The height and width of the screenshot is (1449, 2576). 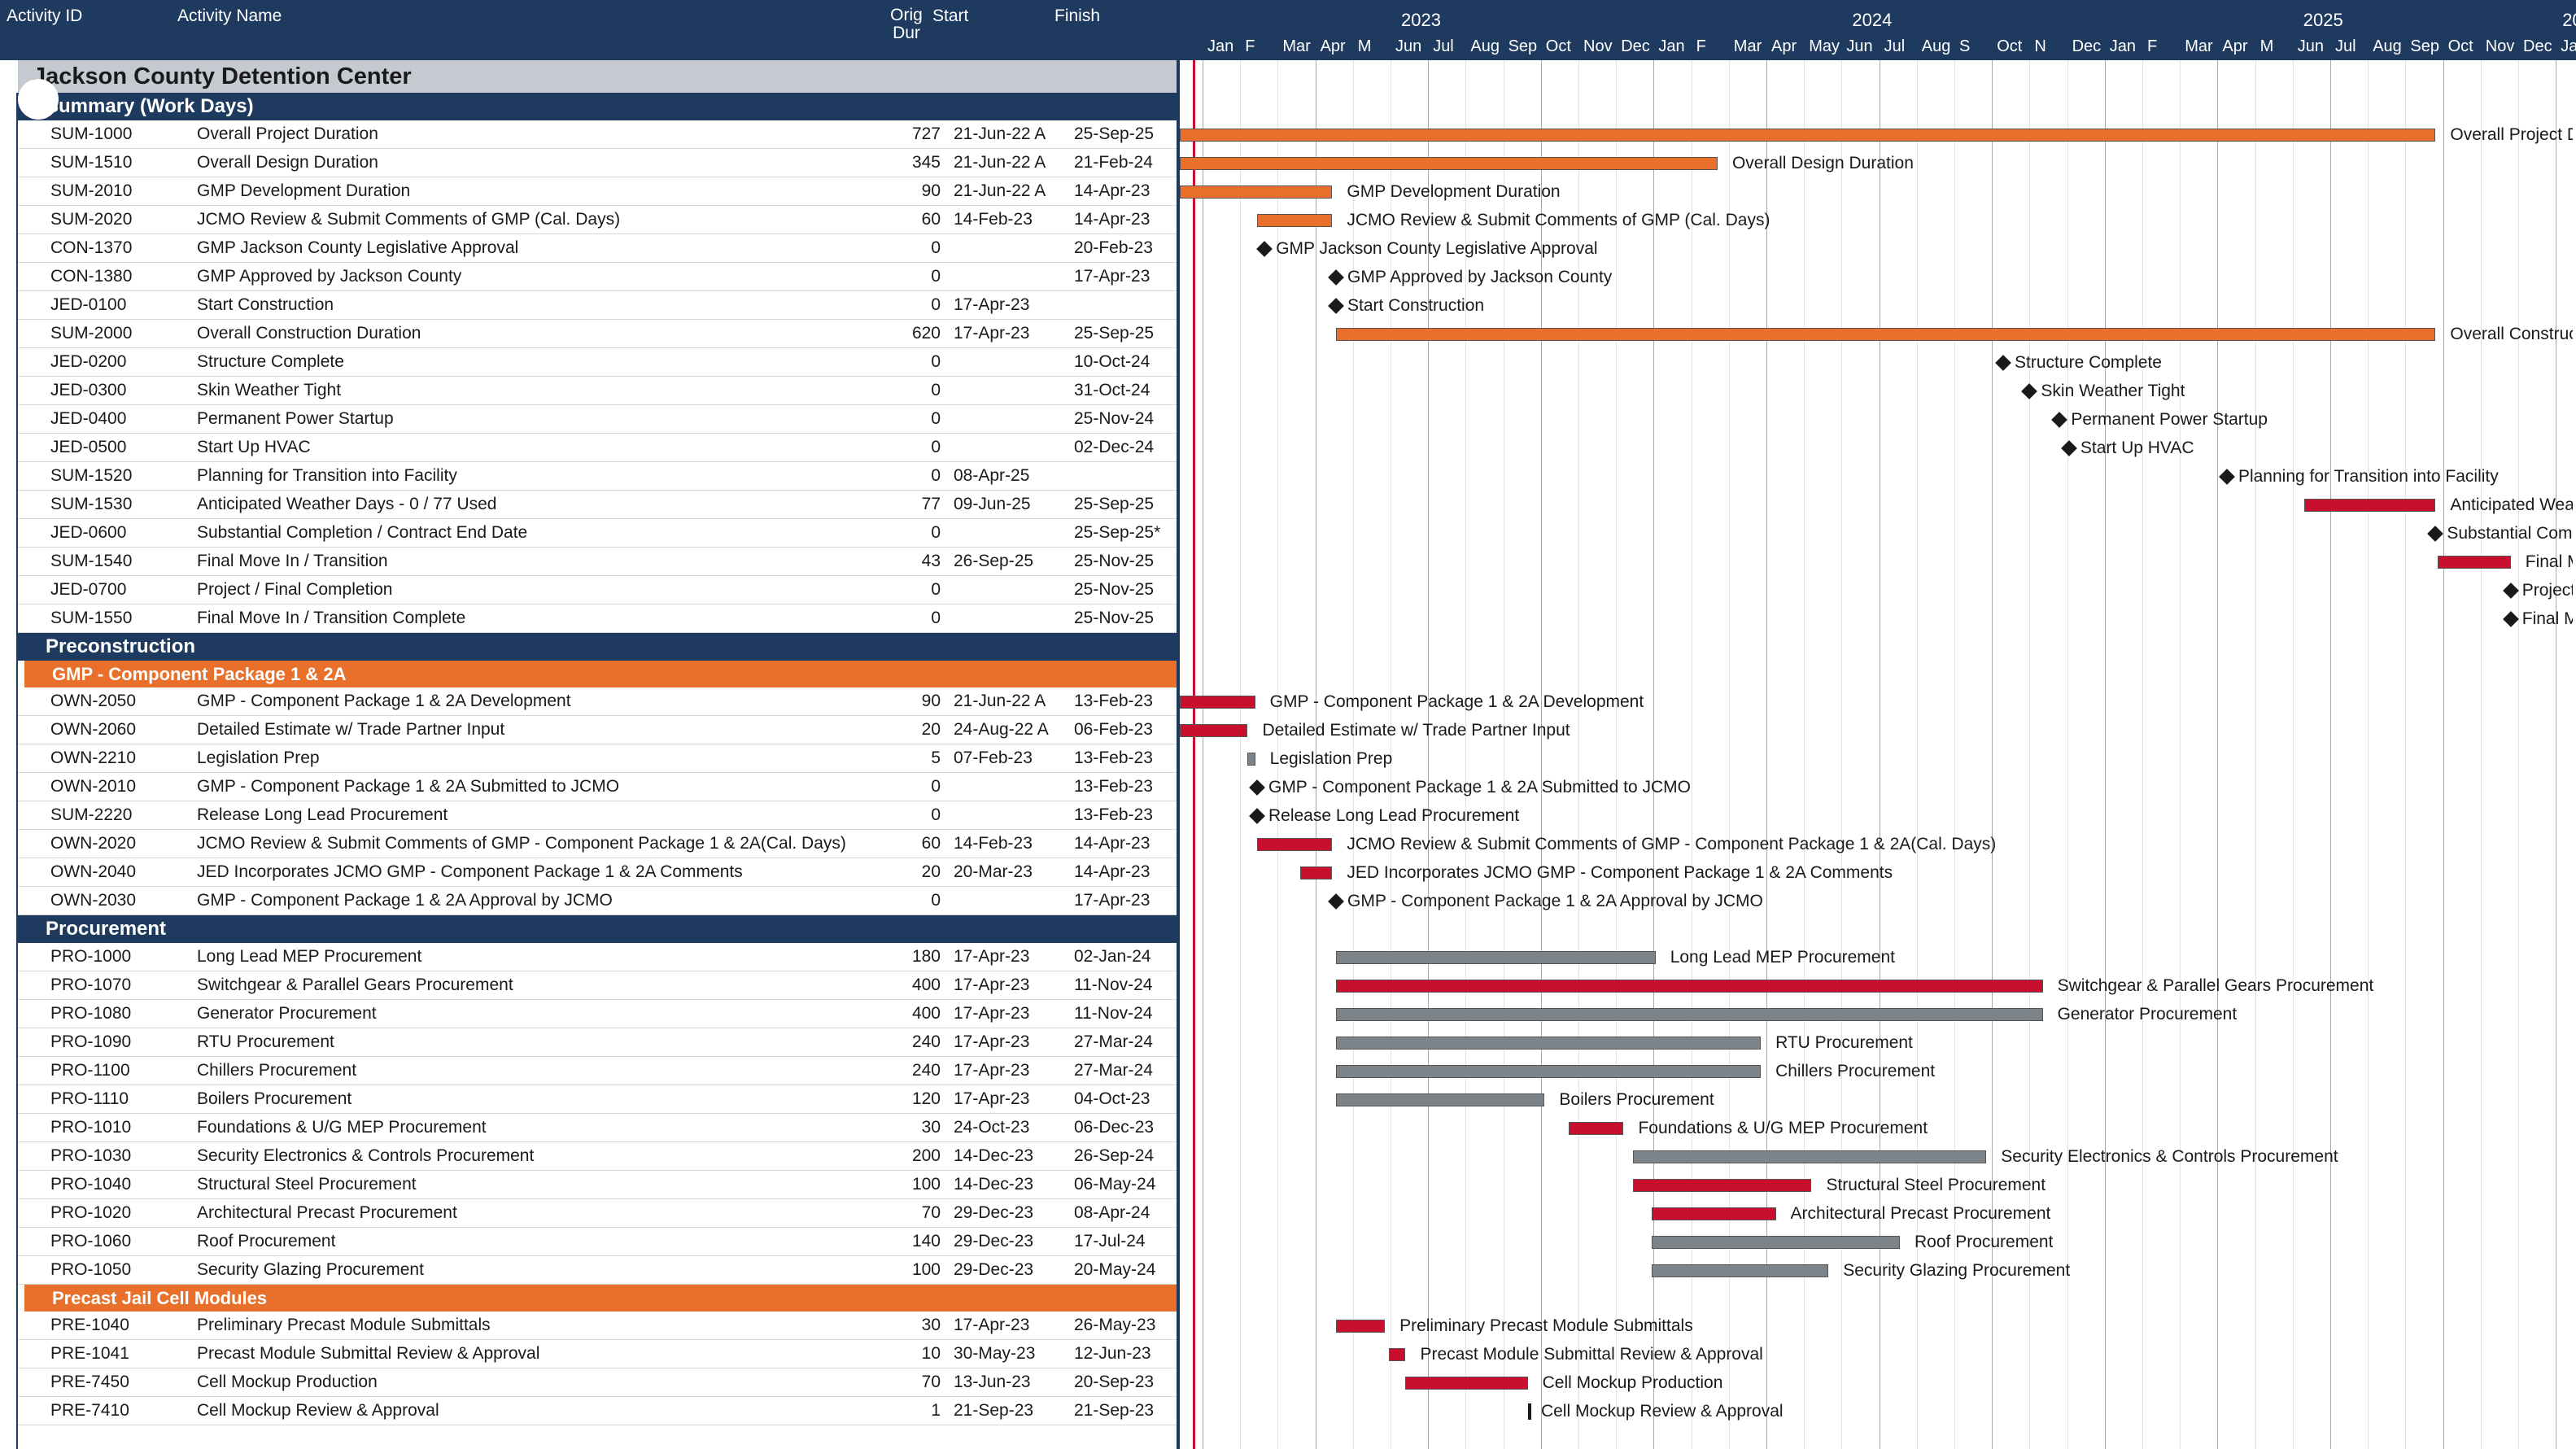 I want to click on project-title-row: Jackson County Detention Center, so click(x=597, y=76).